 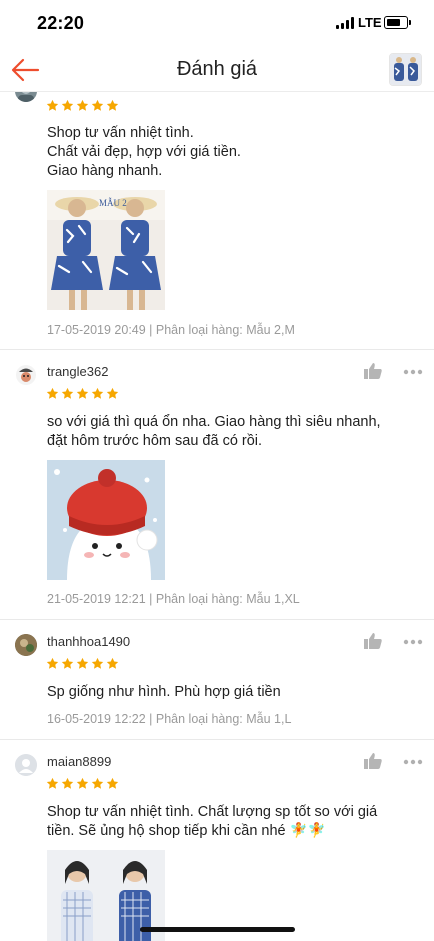 I want to click on username: trangle362, so click(x=78, y=371).